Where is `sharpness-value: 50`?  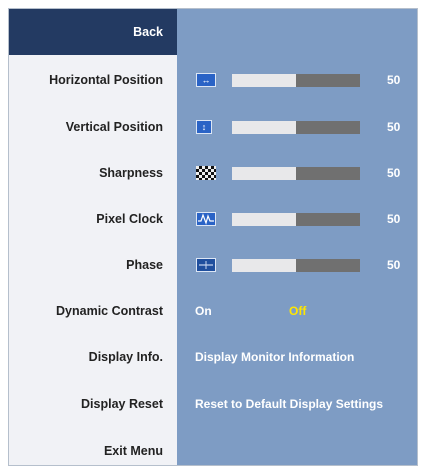
sharpness-value: 50 is located at coordinates (394, 173).